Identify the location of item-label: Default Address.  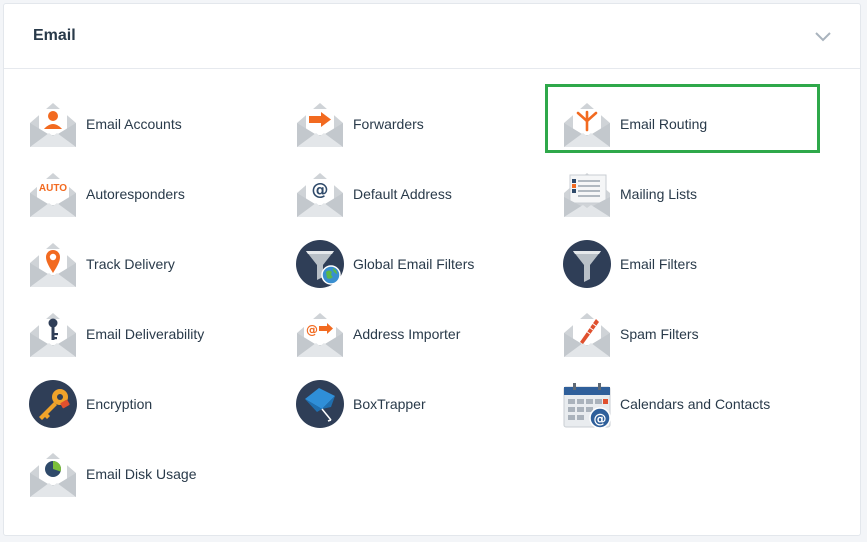
(402, 194).